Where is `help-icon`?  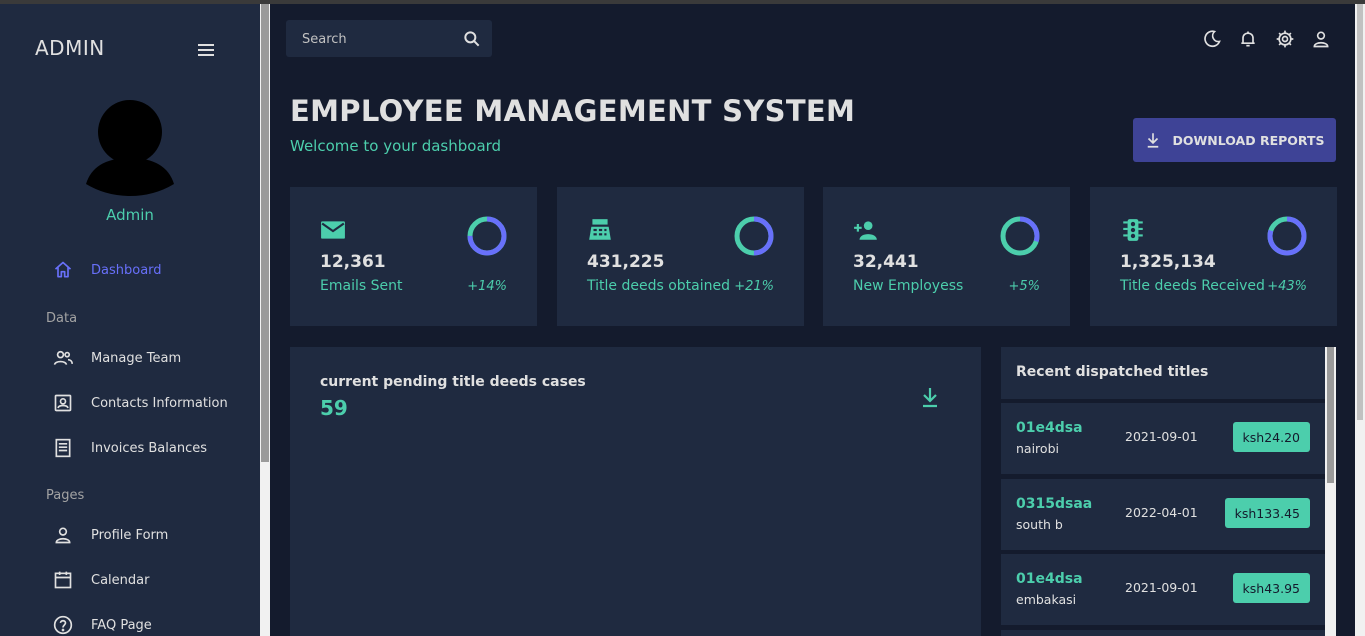 help-icon is located at coordinates (63, 625).